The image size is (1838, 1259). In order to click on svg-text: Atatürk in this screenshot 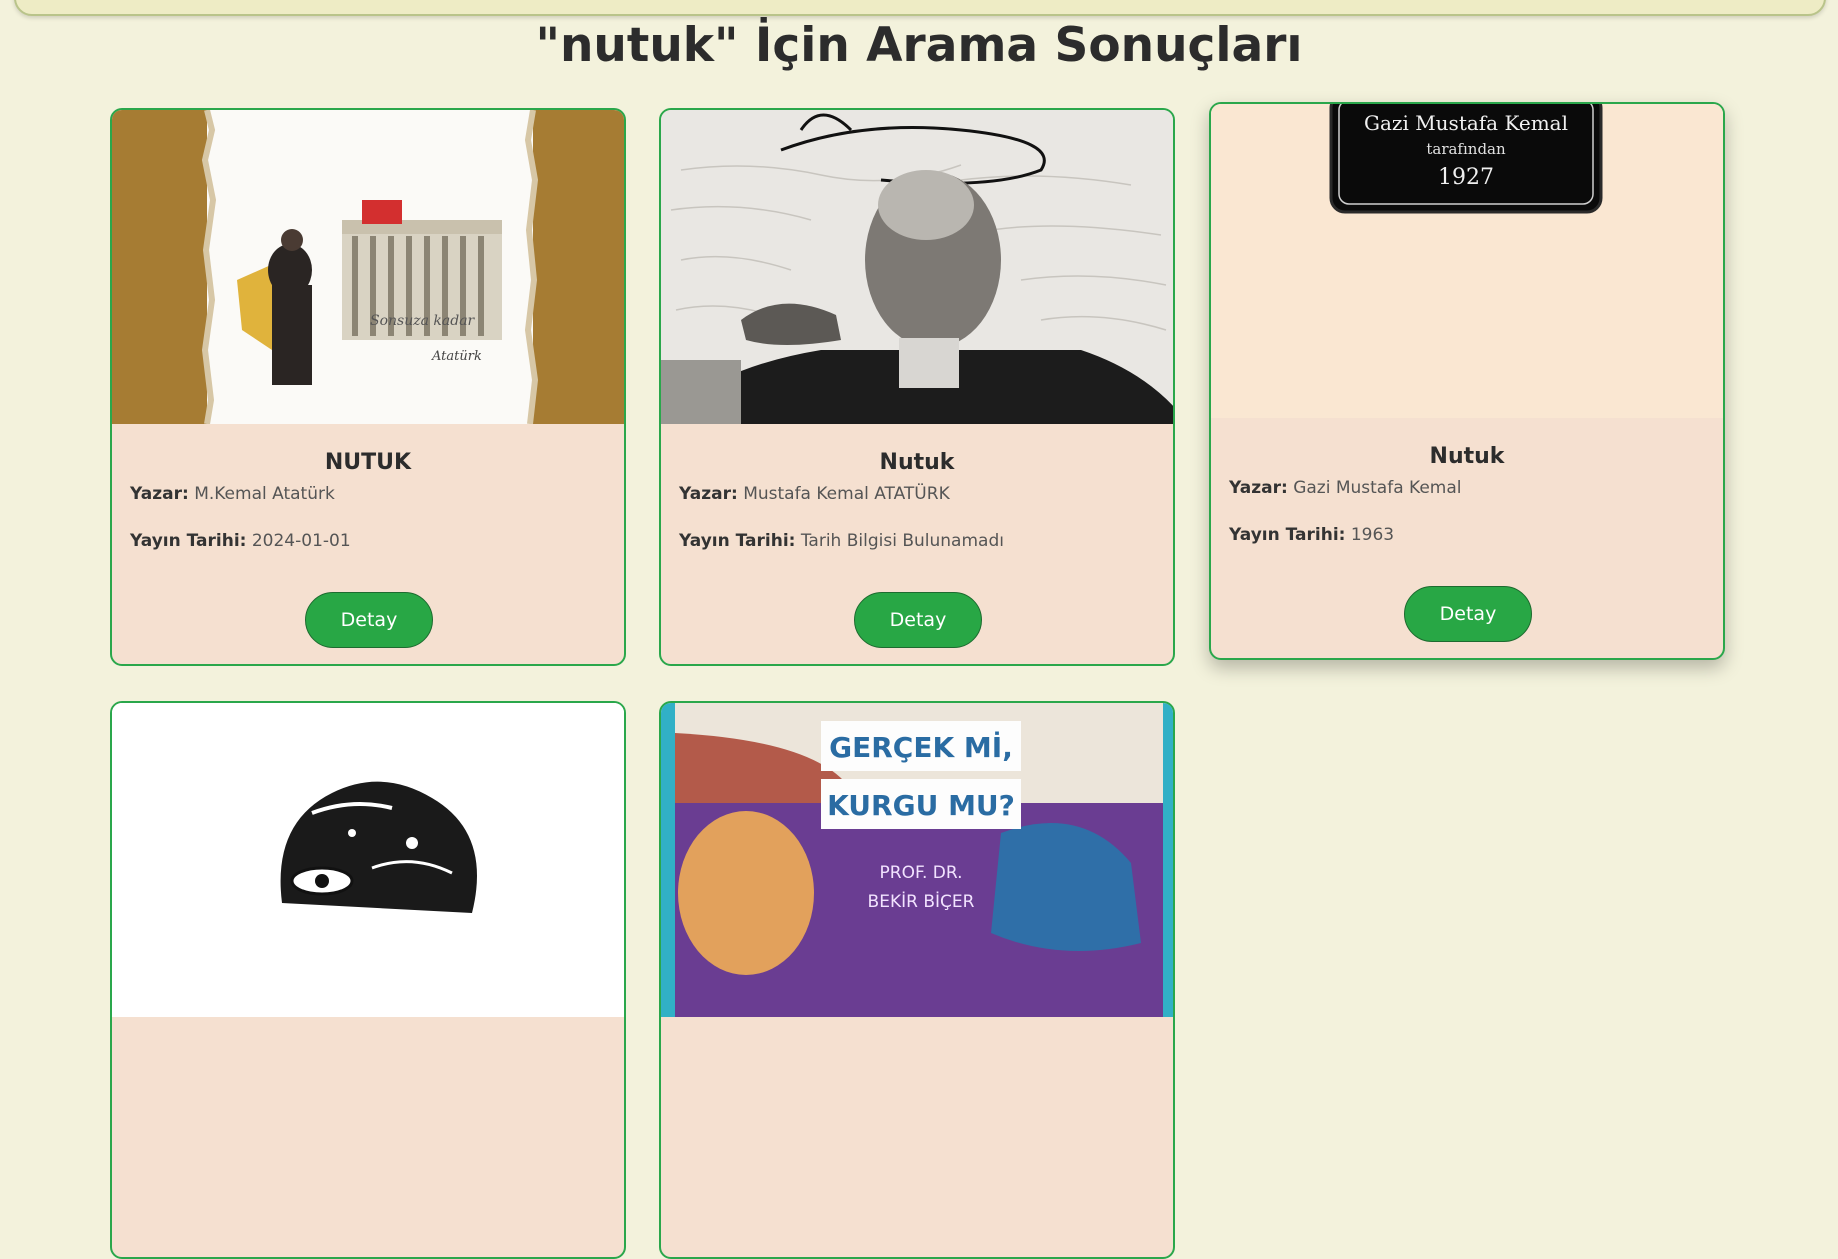, I will do `click(456, 356)`.